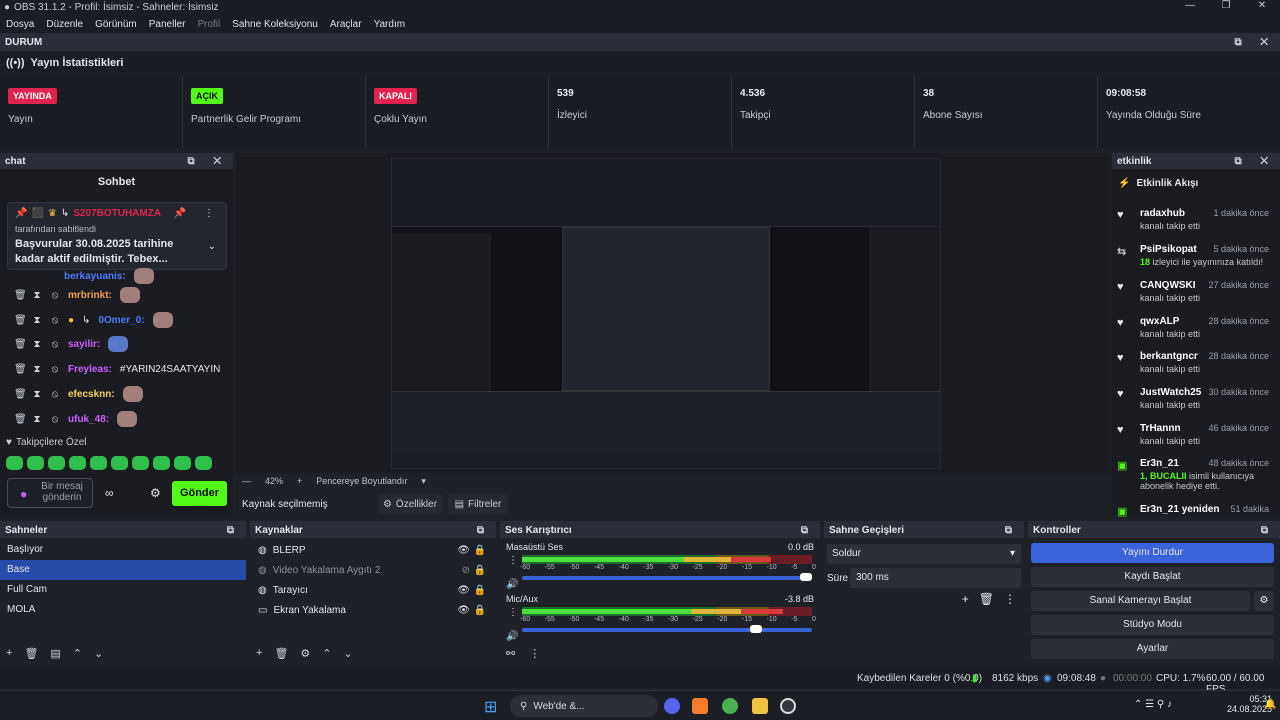 Image resolution: width=1280 pixels, height=720 pixels. Describe the element at coordinates (180, 213) in the screenshot. I see `unpin-icon: 📌` at that location.